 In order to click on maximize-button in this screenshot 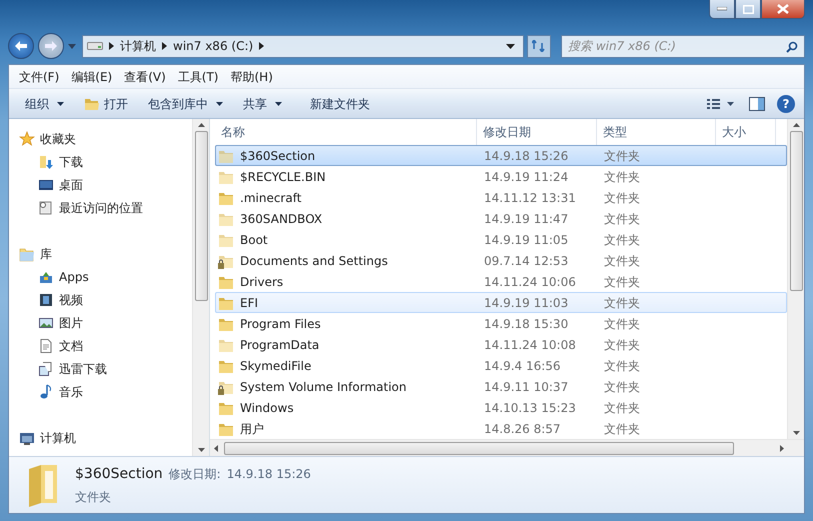, I will do `click(748, 9)`.